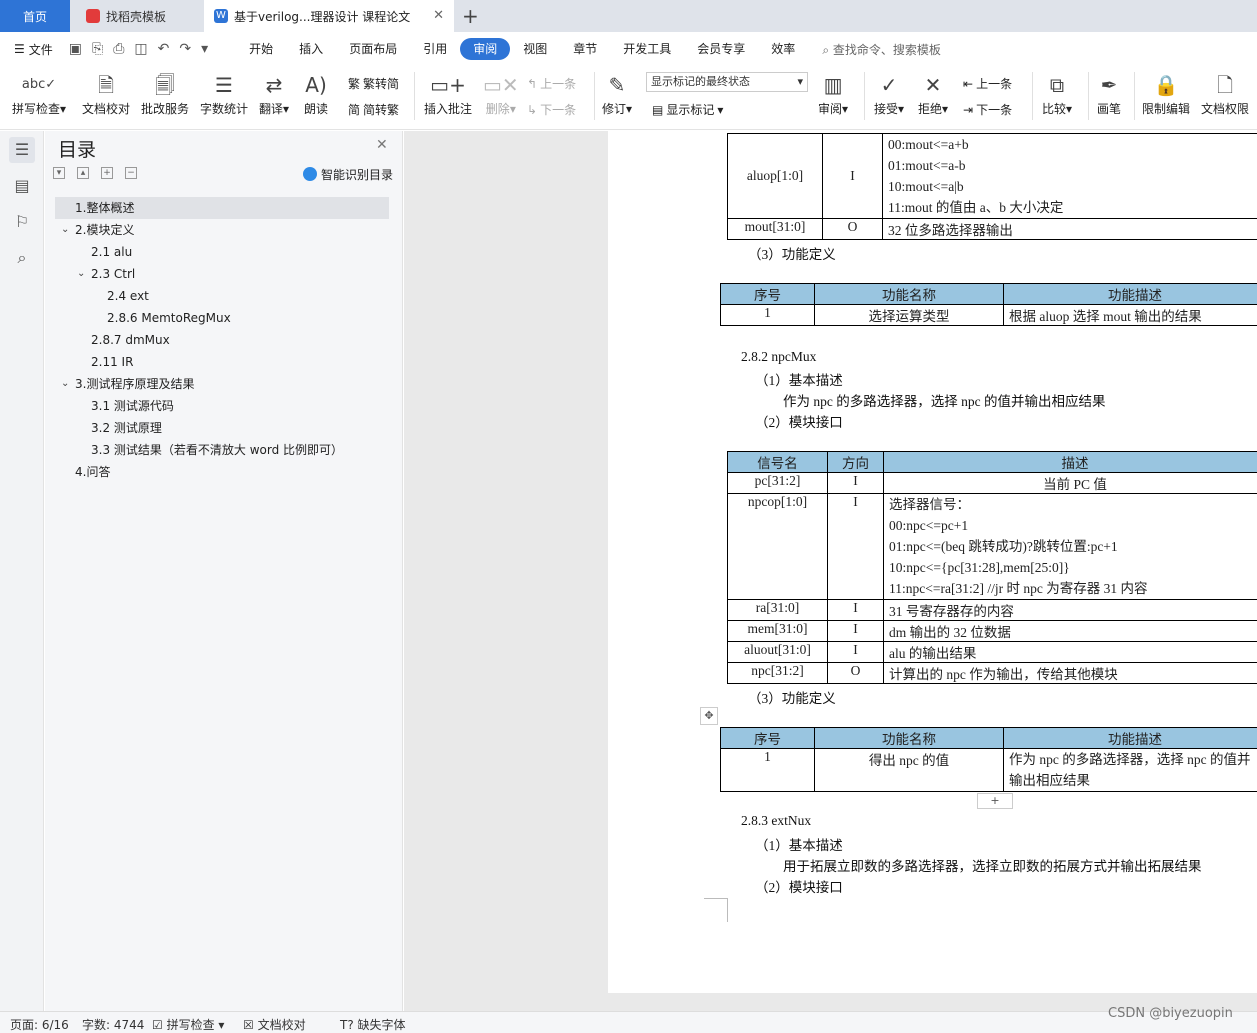 This screenshot has height=1033, width=1257. What do you see at coordinates (933, 85) in the screenshot?
I see `reject-icon: ✕` at bounding box center [933, 85].